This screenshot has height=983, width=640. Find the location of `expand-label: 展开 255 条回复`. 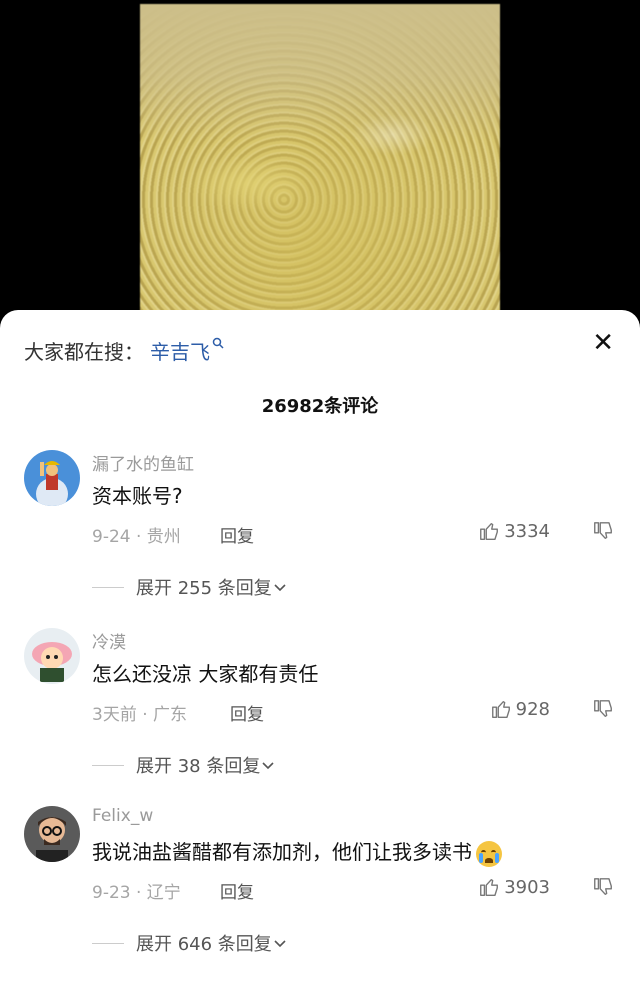

expand-label: 展开 255 条回复 is located at coordinates (204, 588).